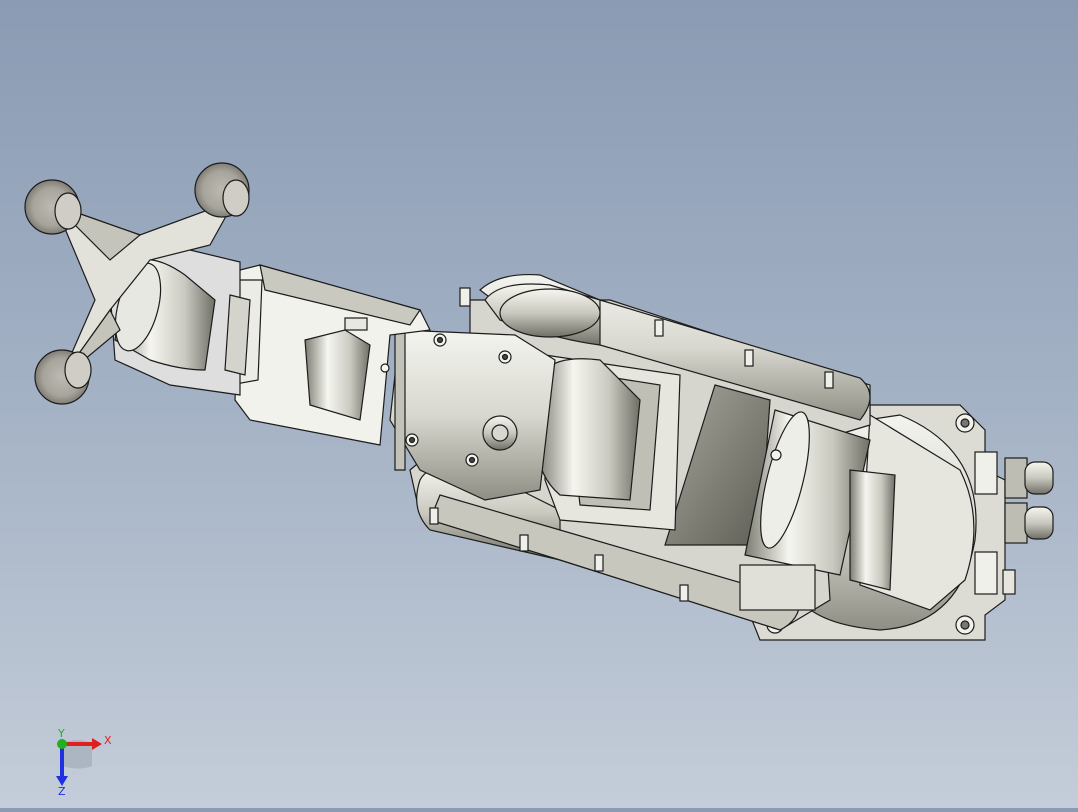 The height and width of the screenshot is (812, 1078). I want to click on cable-gland-top, so click(1029, 478).